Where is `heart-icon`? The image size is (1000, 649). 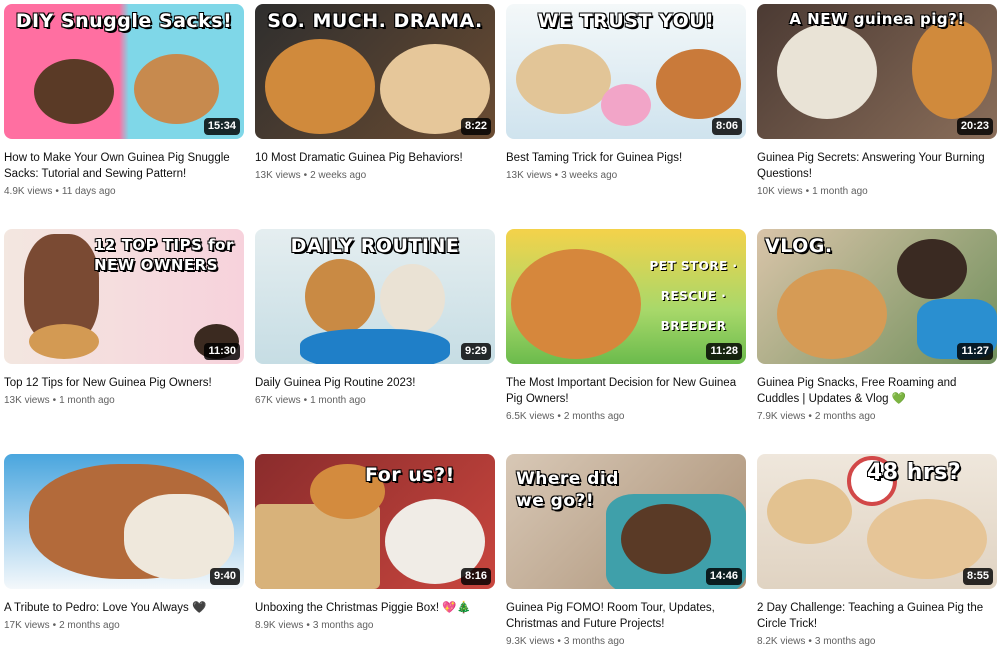 heart-icon is located at coordinates (626, 105).